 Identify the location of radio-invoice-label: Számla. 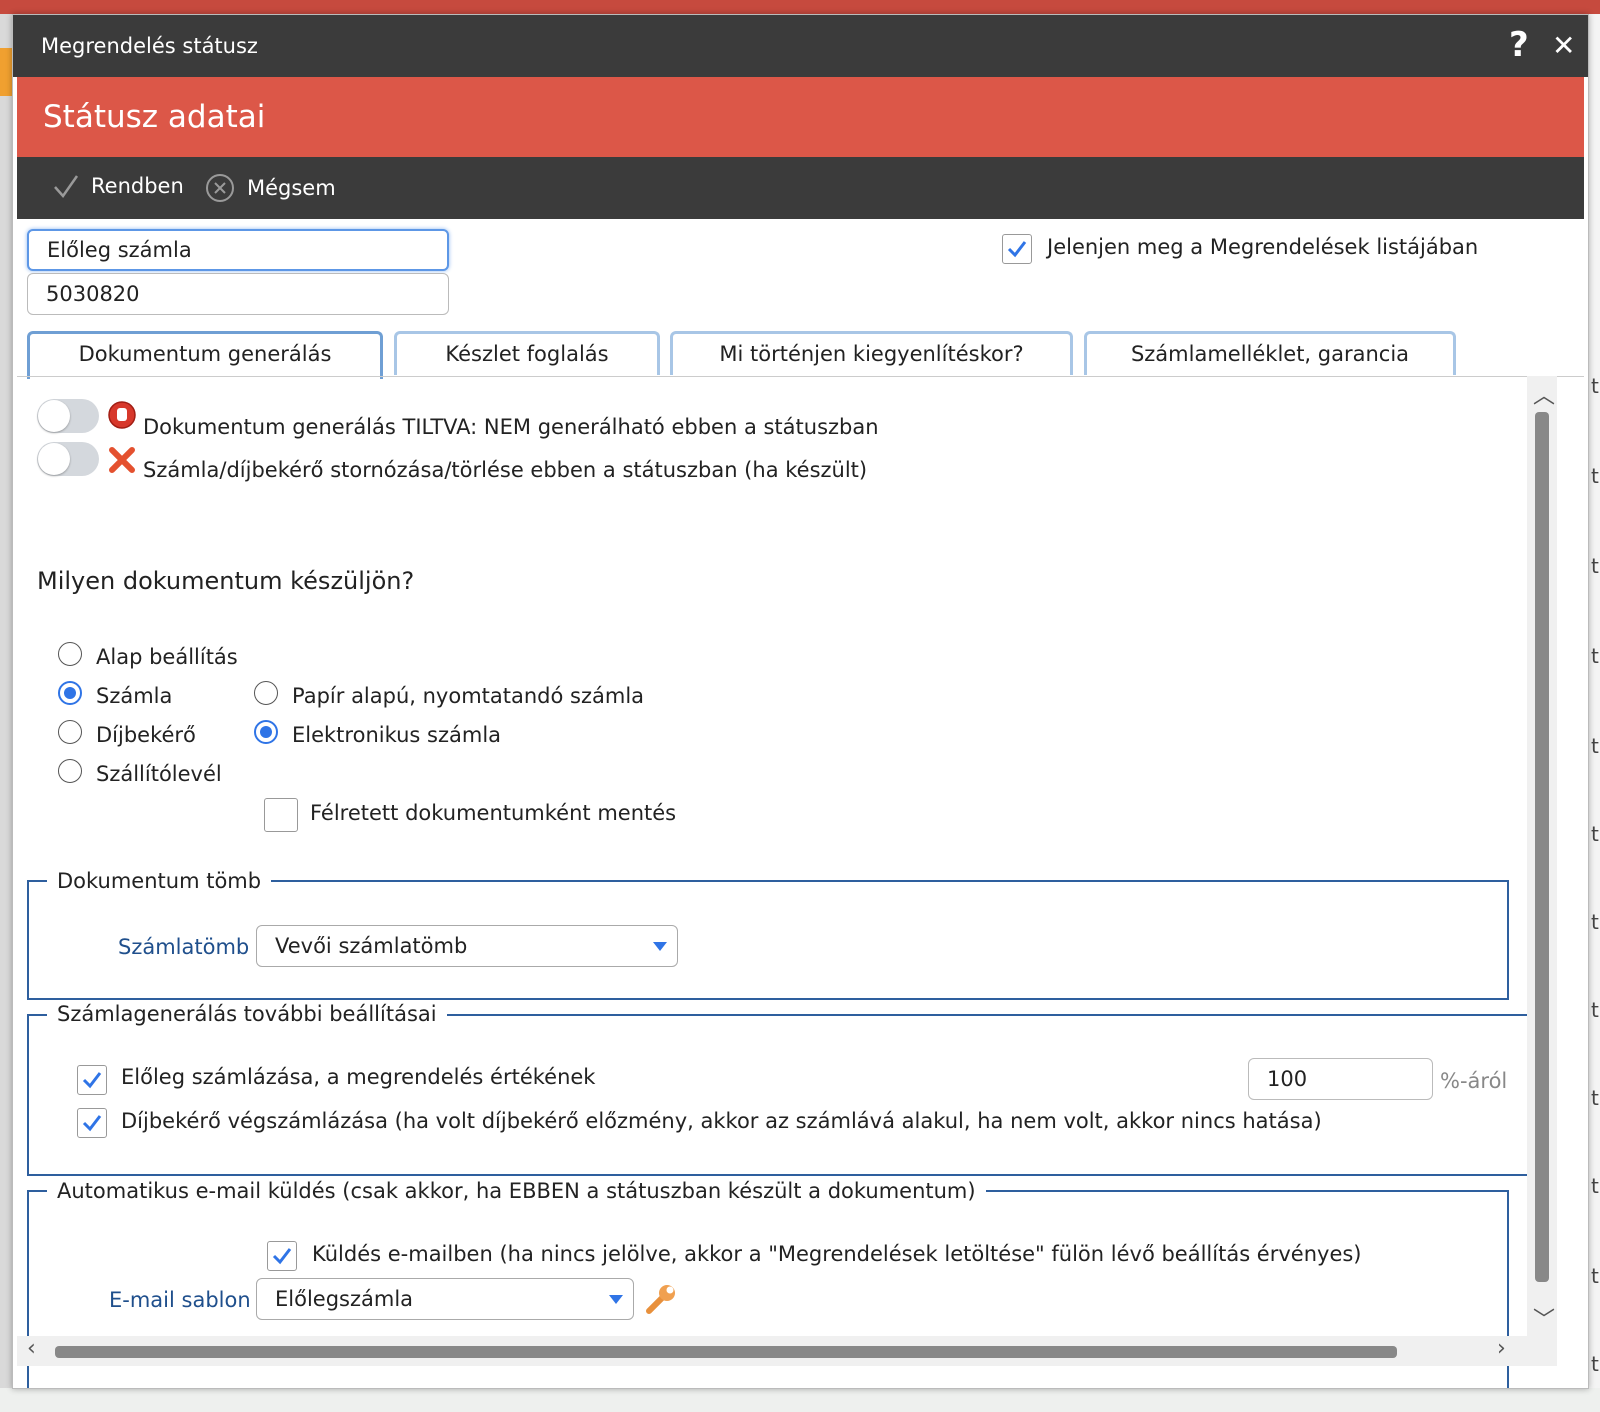
(134, 696).